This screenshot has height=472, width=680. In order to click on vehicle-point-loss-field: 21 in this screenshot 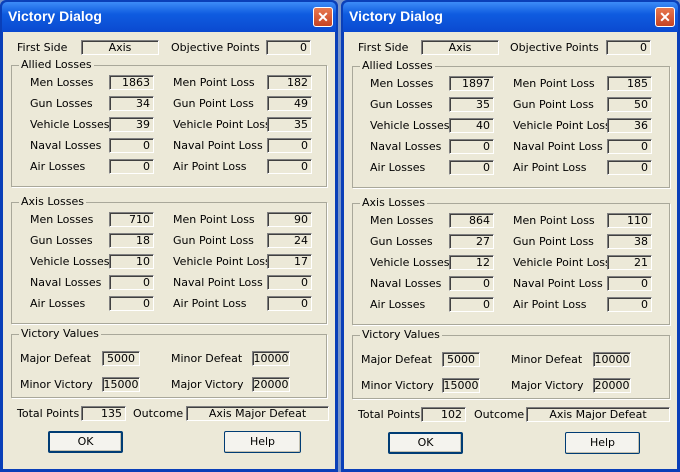, I will do `click(629, 262)`.